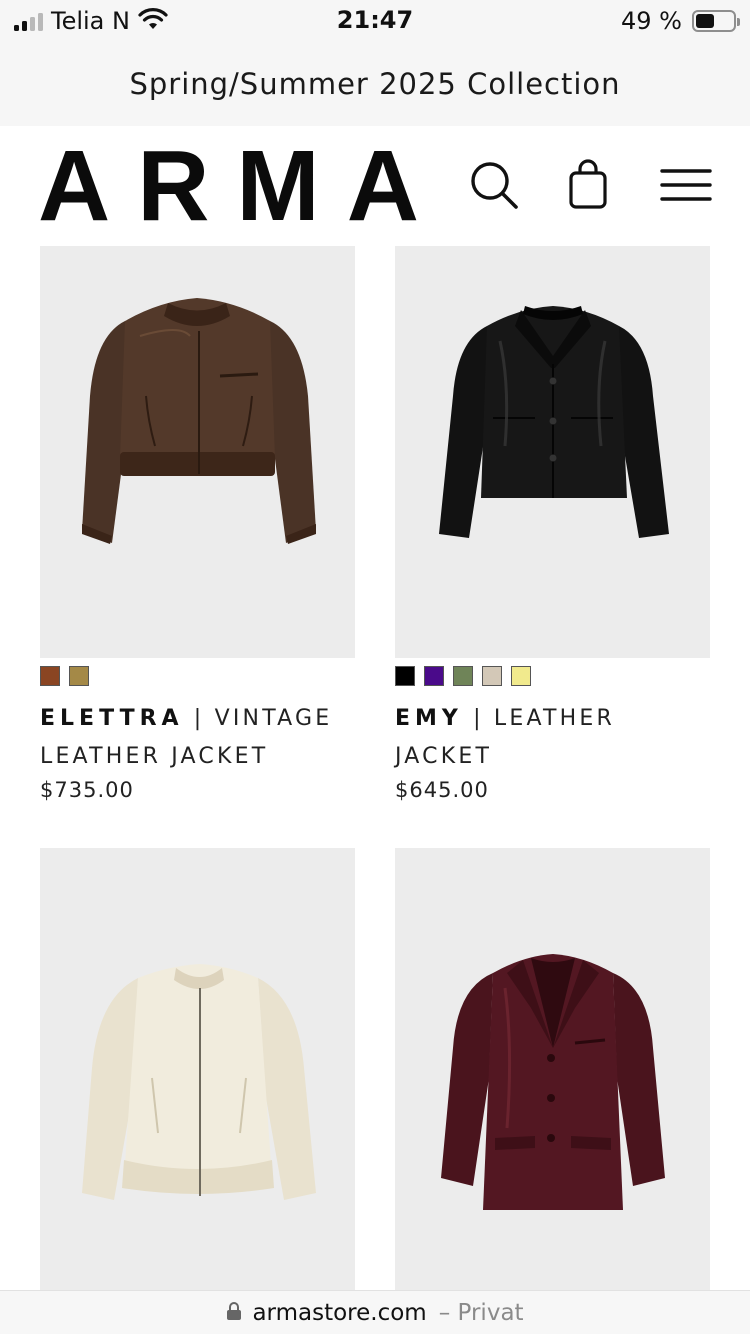 This screenshot has height=1334, width=750. Describe the element at coordinates (588, 187) in the screenshot. I see `shopping-bag-icon` at that location.